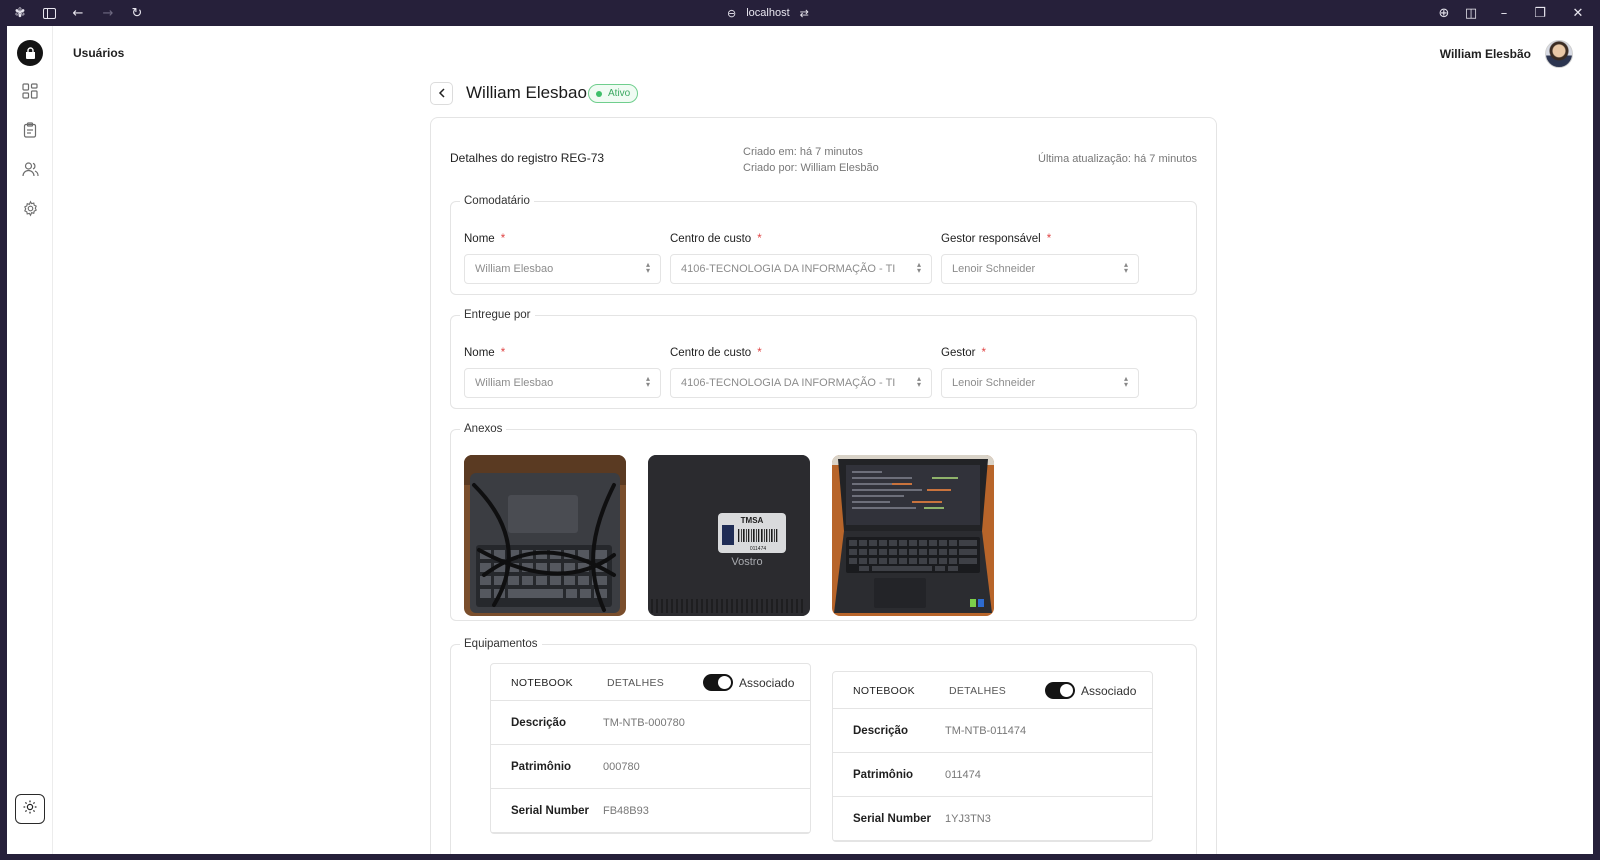  Describe the element at coordinates (526, 92) in the screenshot. I see `page-title: William Elesbao` at that location.